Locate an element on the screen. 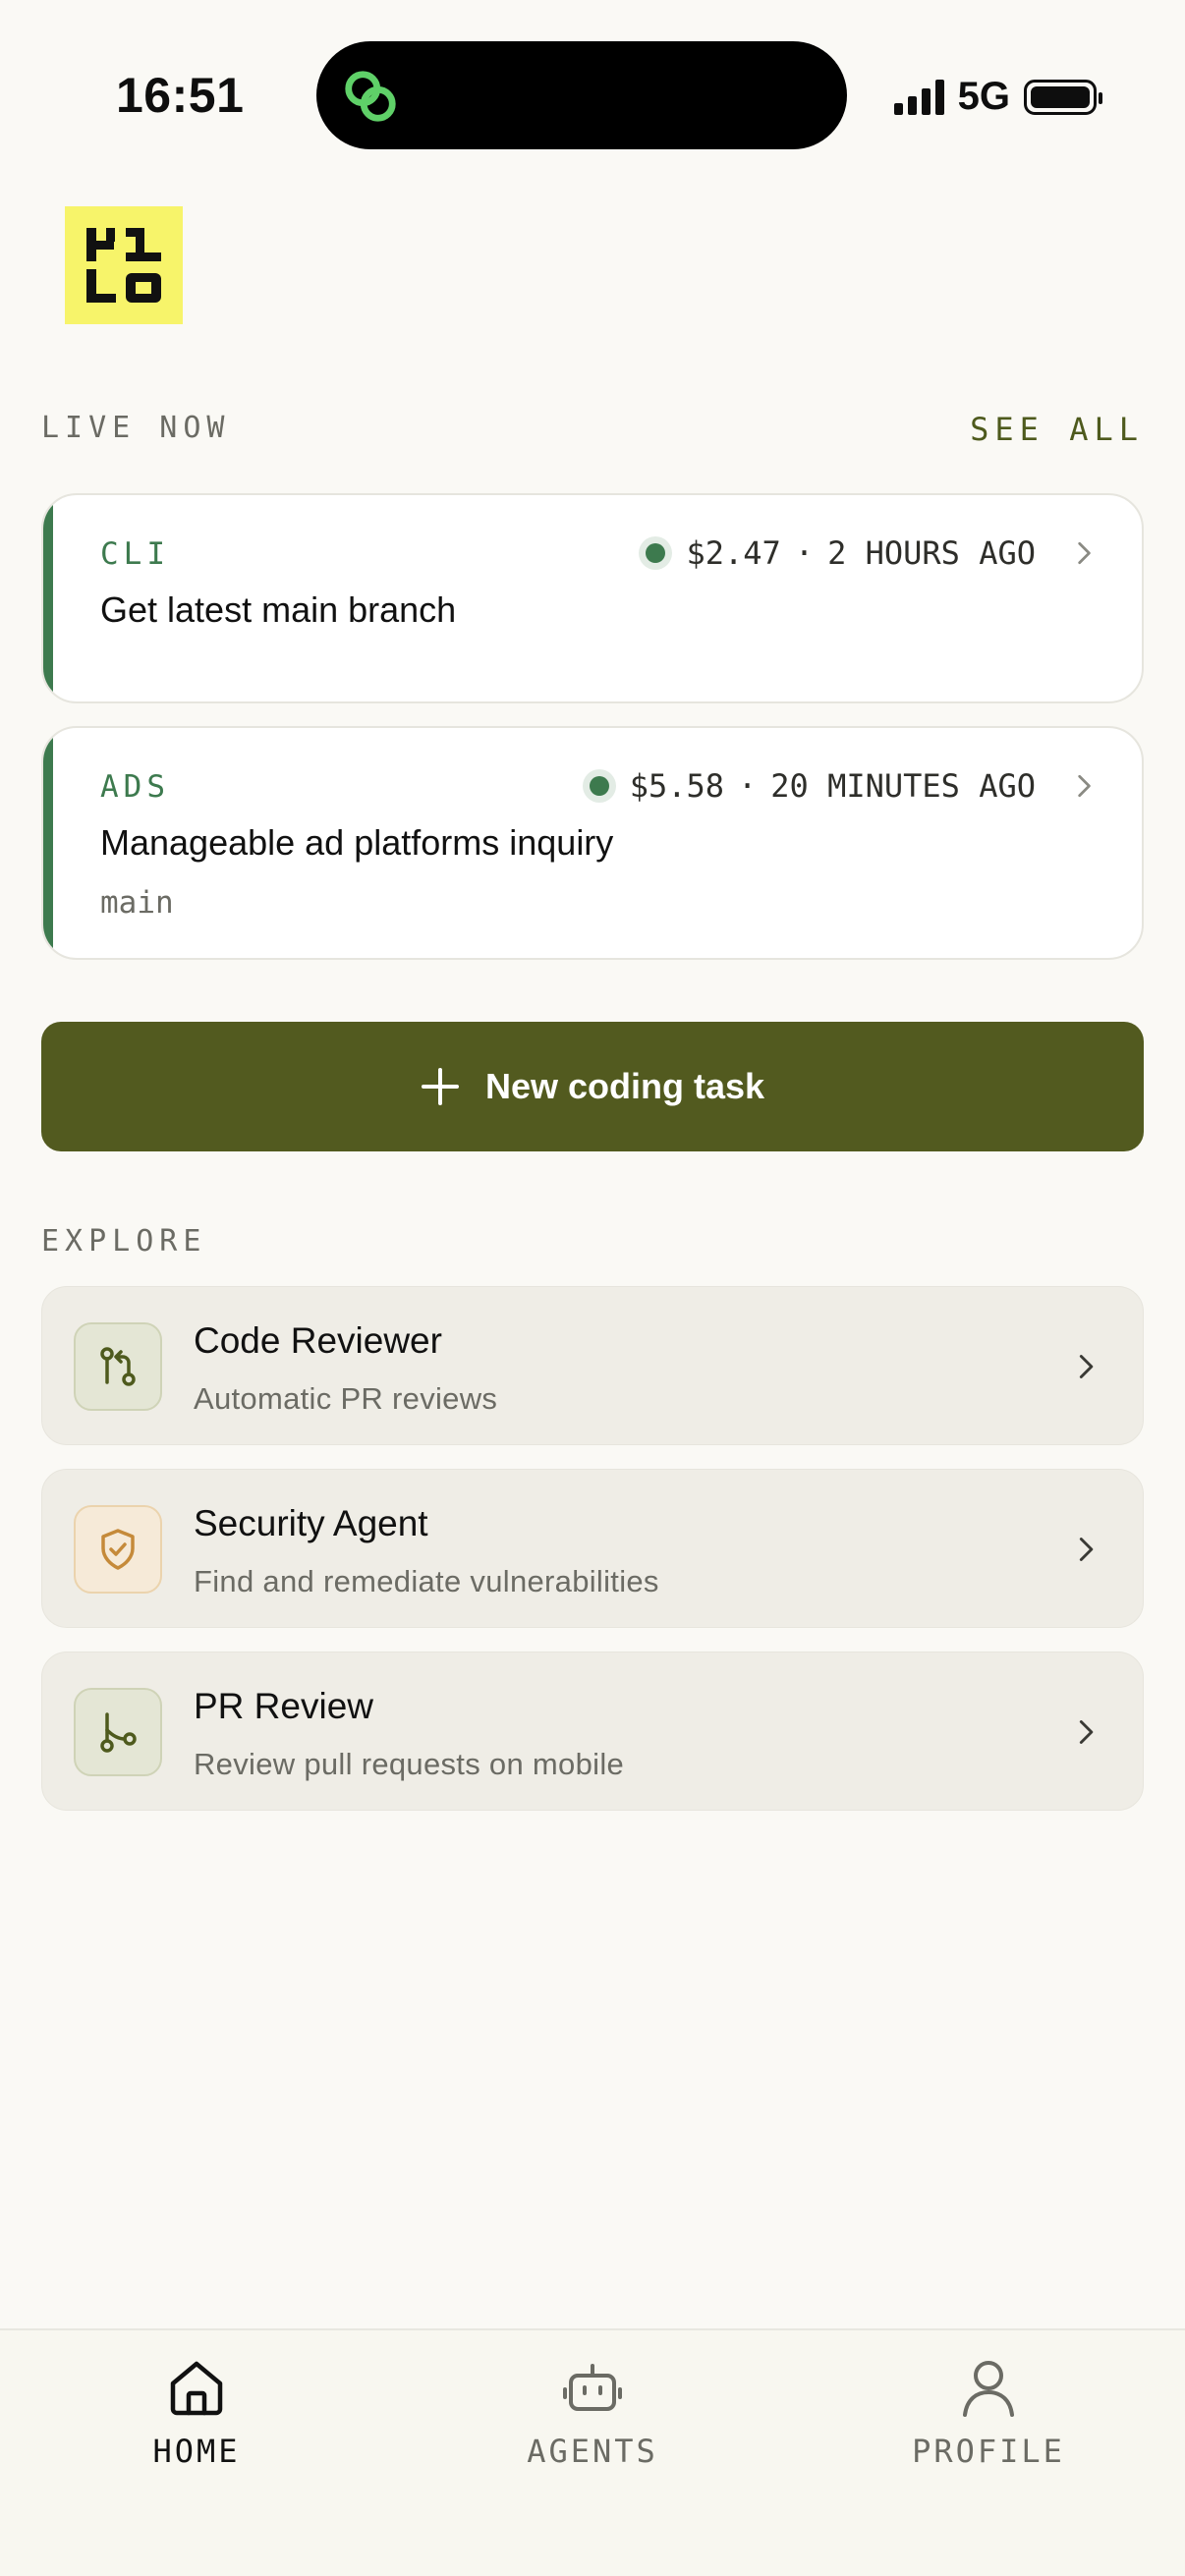 This screenshot has width=1185, height=2576. explore-item-description: Find and remediate vulnerabilities is located at coordinates (427, 1581).